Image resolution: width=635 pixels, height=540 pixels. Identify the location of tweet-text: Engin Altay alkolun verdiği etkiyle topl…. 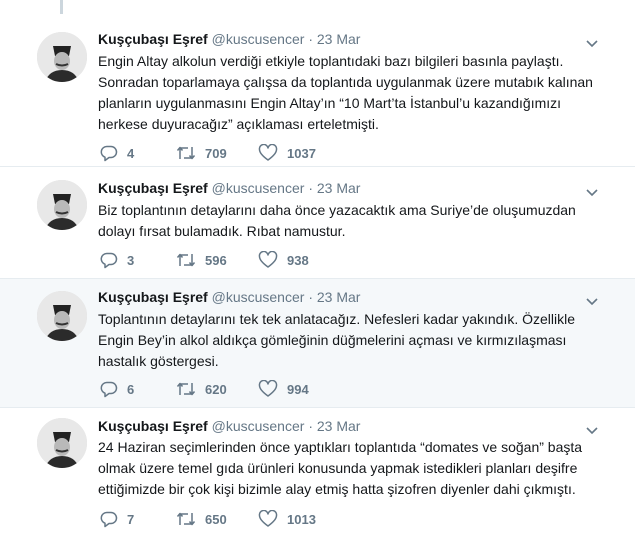
(345, 92).